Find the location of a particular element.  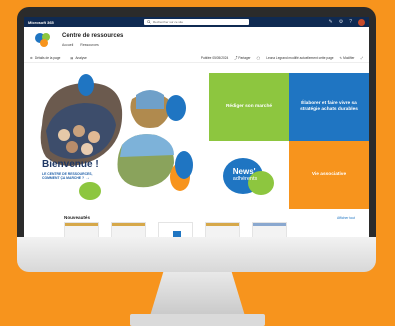

published-status: Publiée 05/05/2024 is located at coordinates (214, 57).